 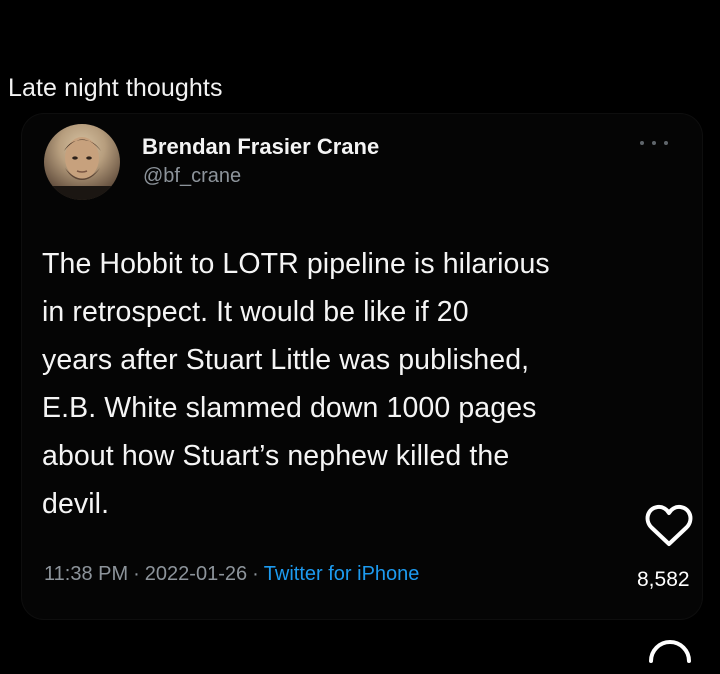 What do you see at coordinates (663, 579) in the screenshot?
I see `like-count: 8,582` at bounding box center [663, 579].